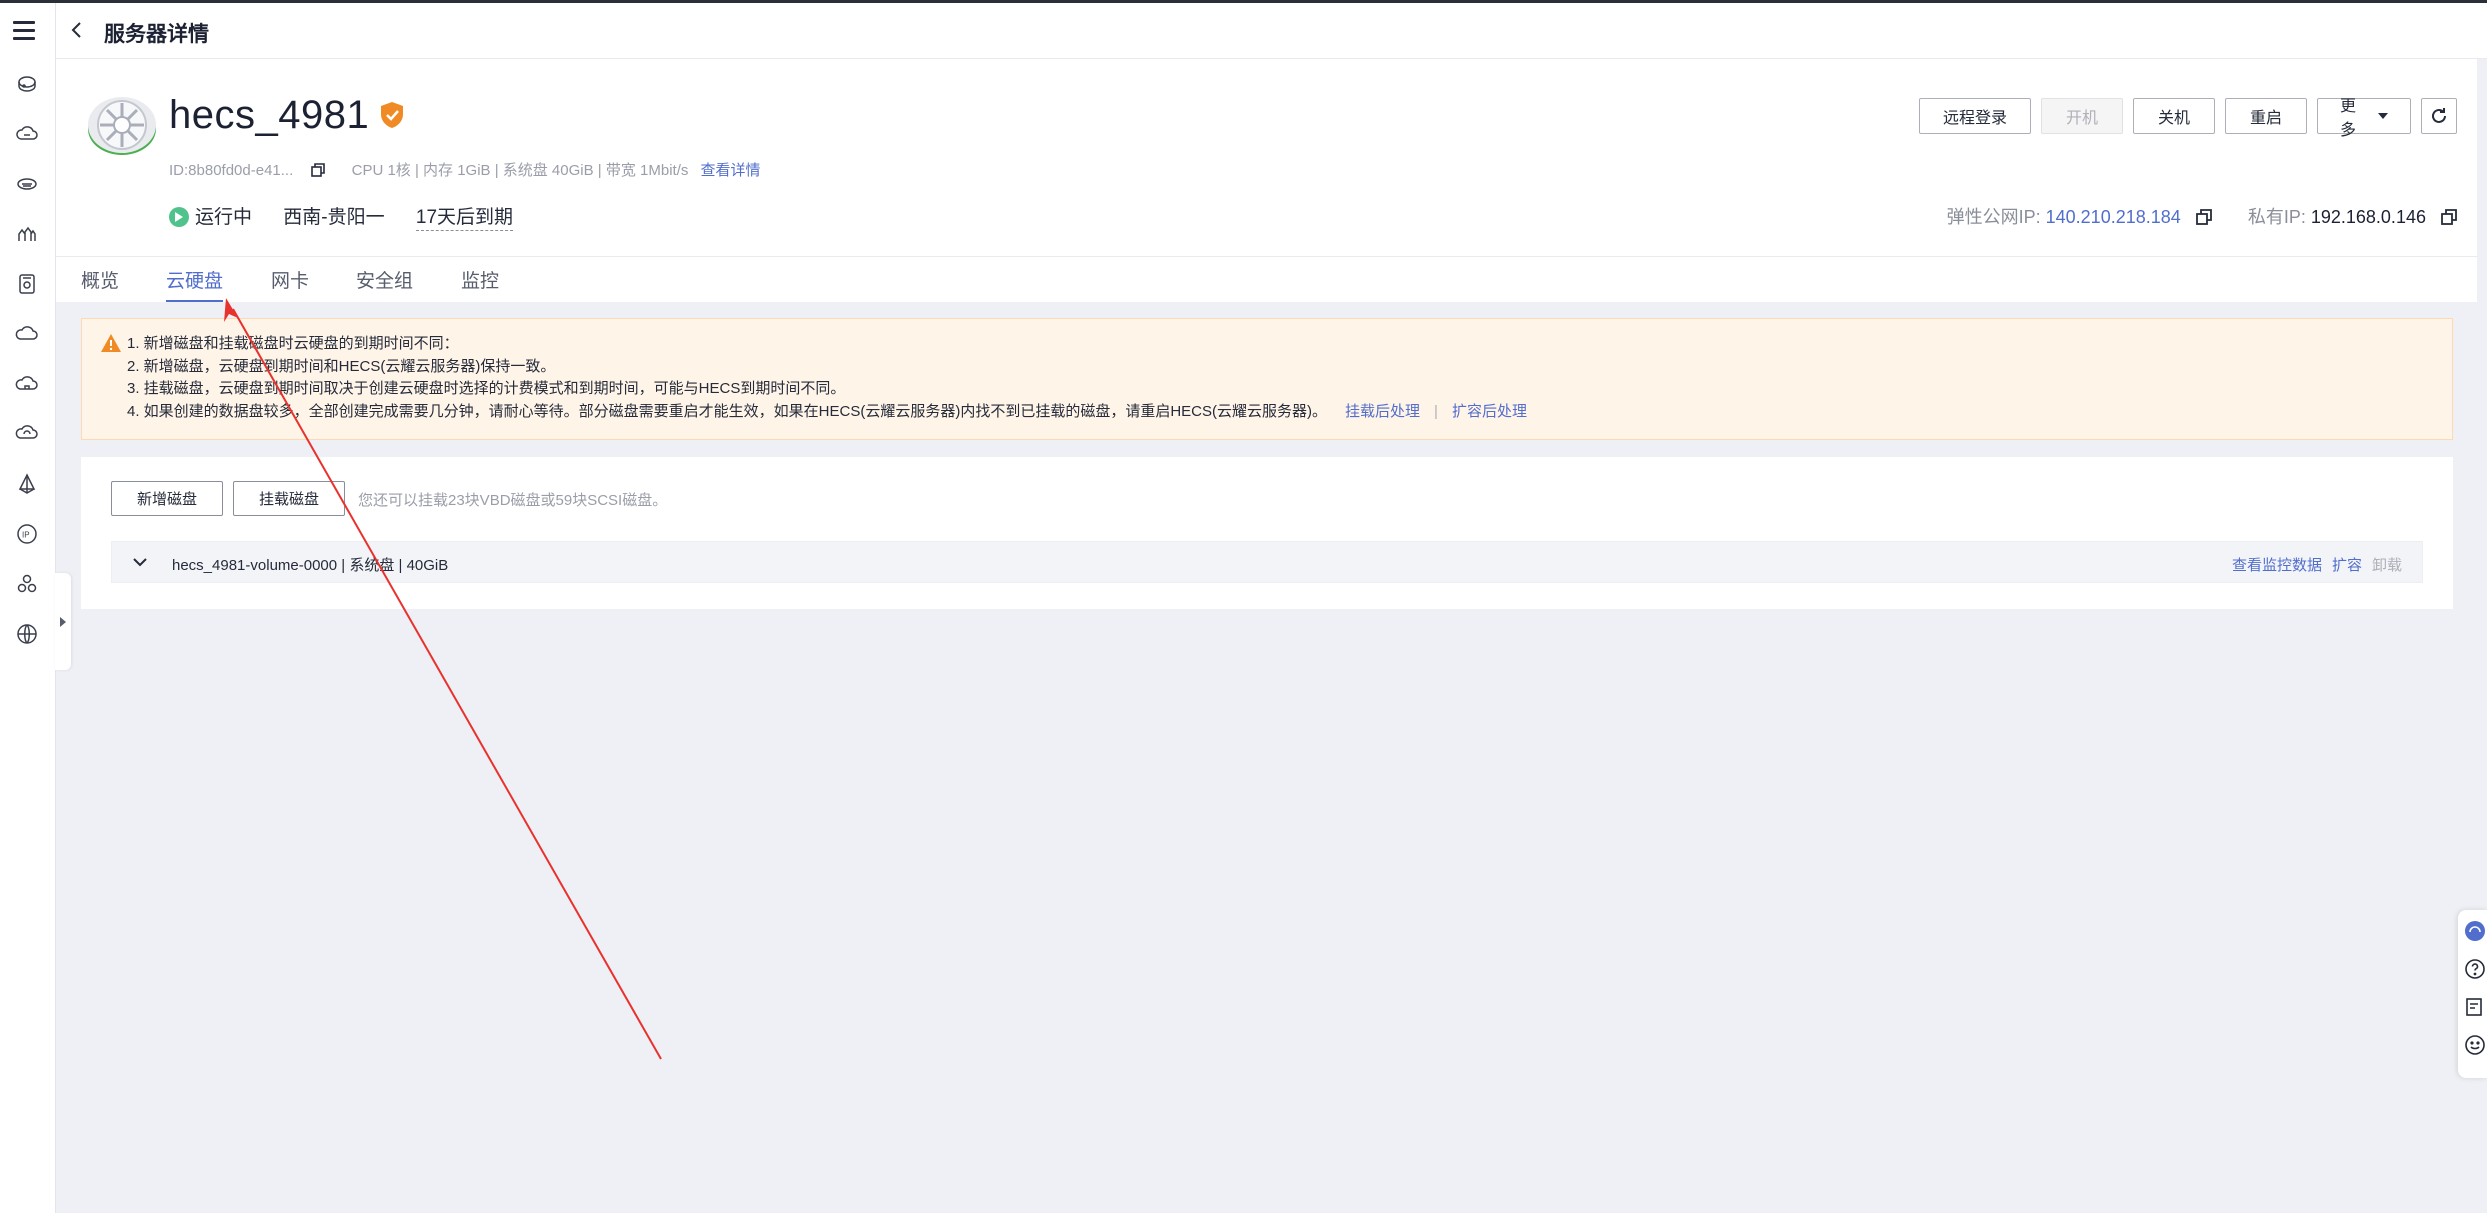 This screenshot has height=1213, width=2487. What do you see at coordinates (2347, 565) in the screenshot?
I see `expand-link: 扩容` at bounding box center [2347, 565].